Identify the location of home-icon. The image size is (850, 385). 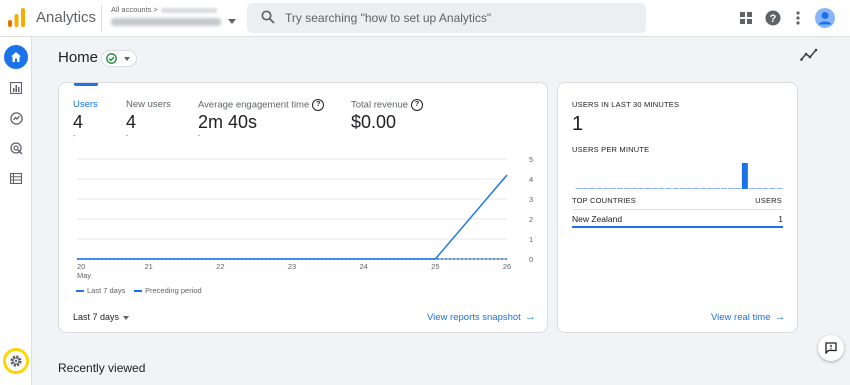
(16, 57).